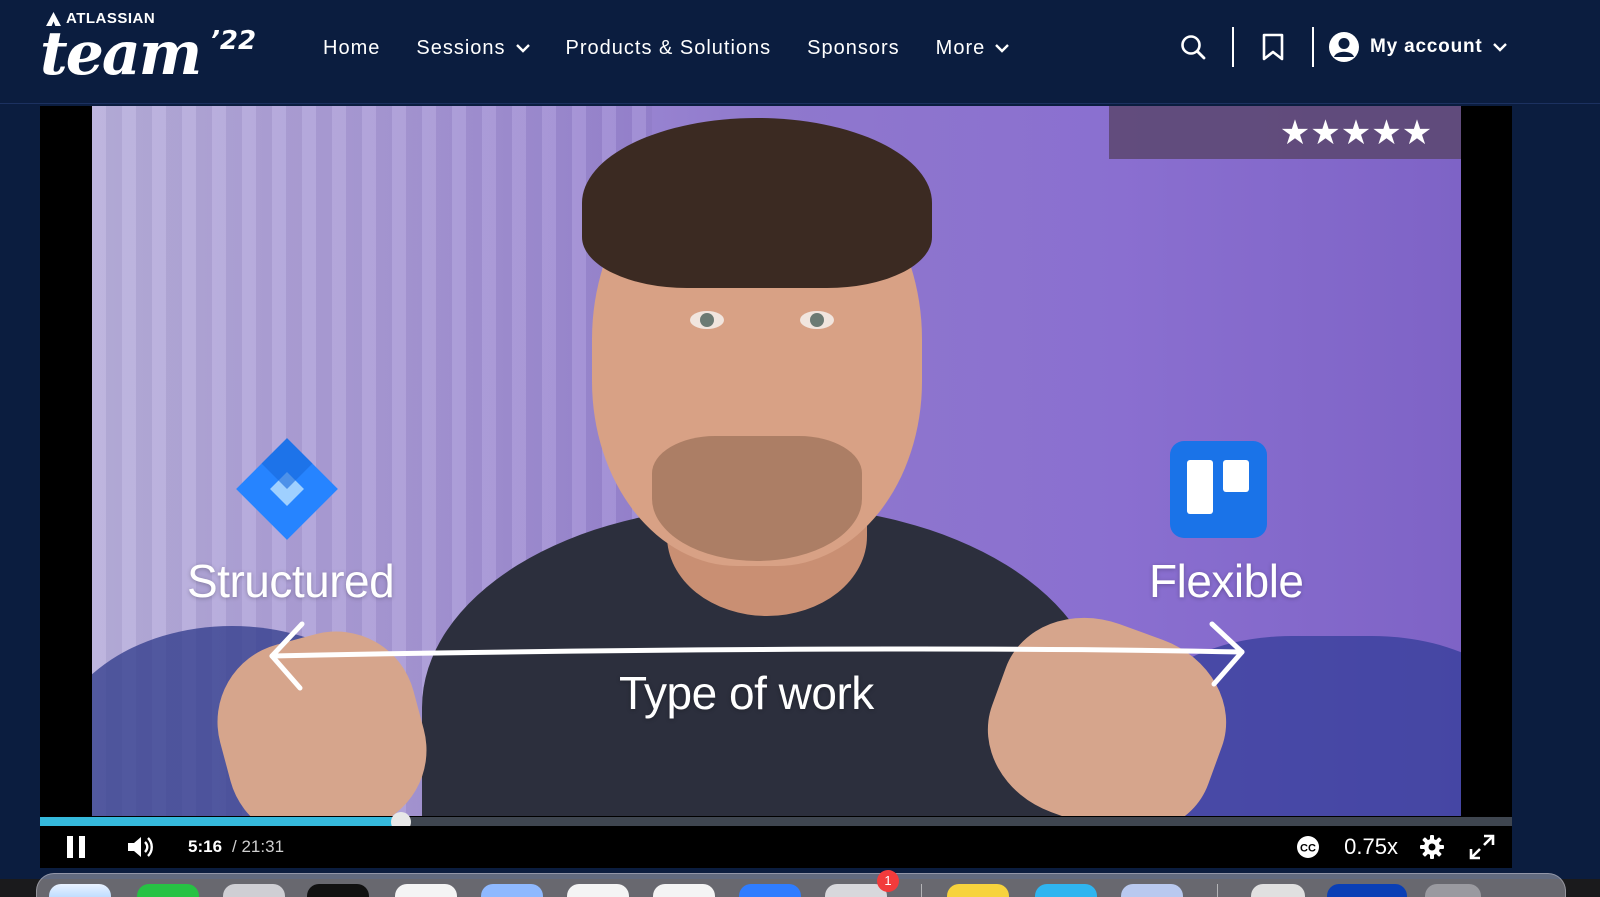 The height and width of the screenshot is (897, 1600). Describe the element at coordinates (746, 693) in the screenshot. I see `overlay-type-of-work: Type of work` at that location.